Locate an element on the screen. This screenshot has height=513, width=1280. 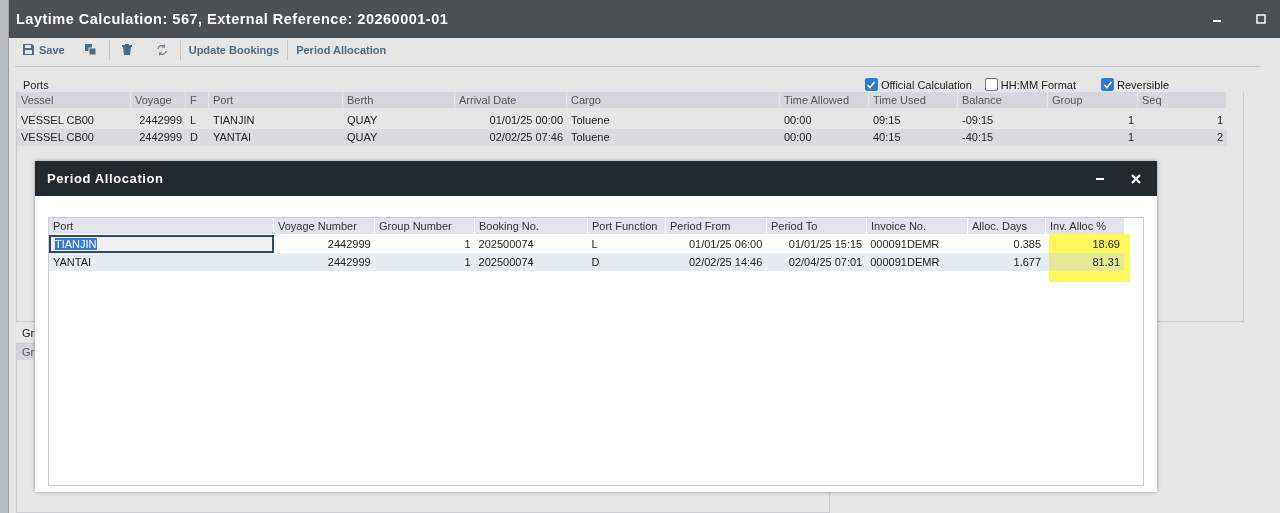
maximize-icon is located at coordinates (1261, 18).